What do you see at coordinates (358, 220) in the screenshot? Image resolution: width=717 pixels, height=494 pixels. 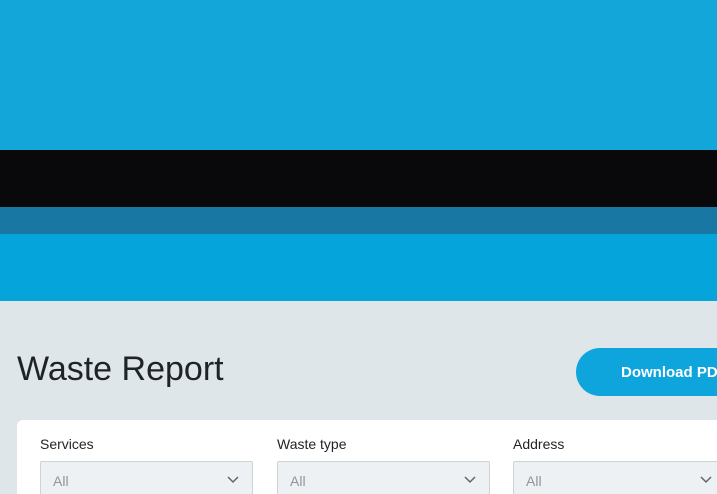 I see `header-subbar` at bounding box center [358, 220].